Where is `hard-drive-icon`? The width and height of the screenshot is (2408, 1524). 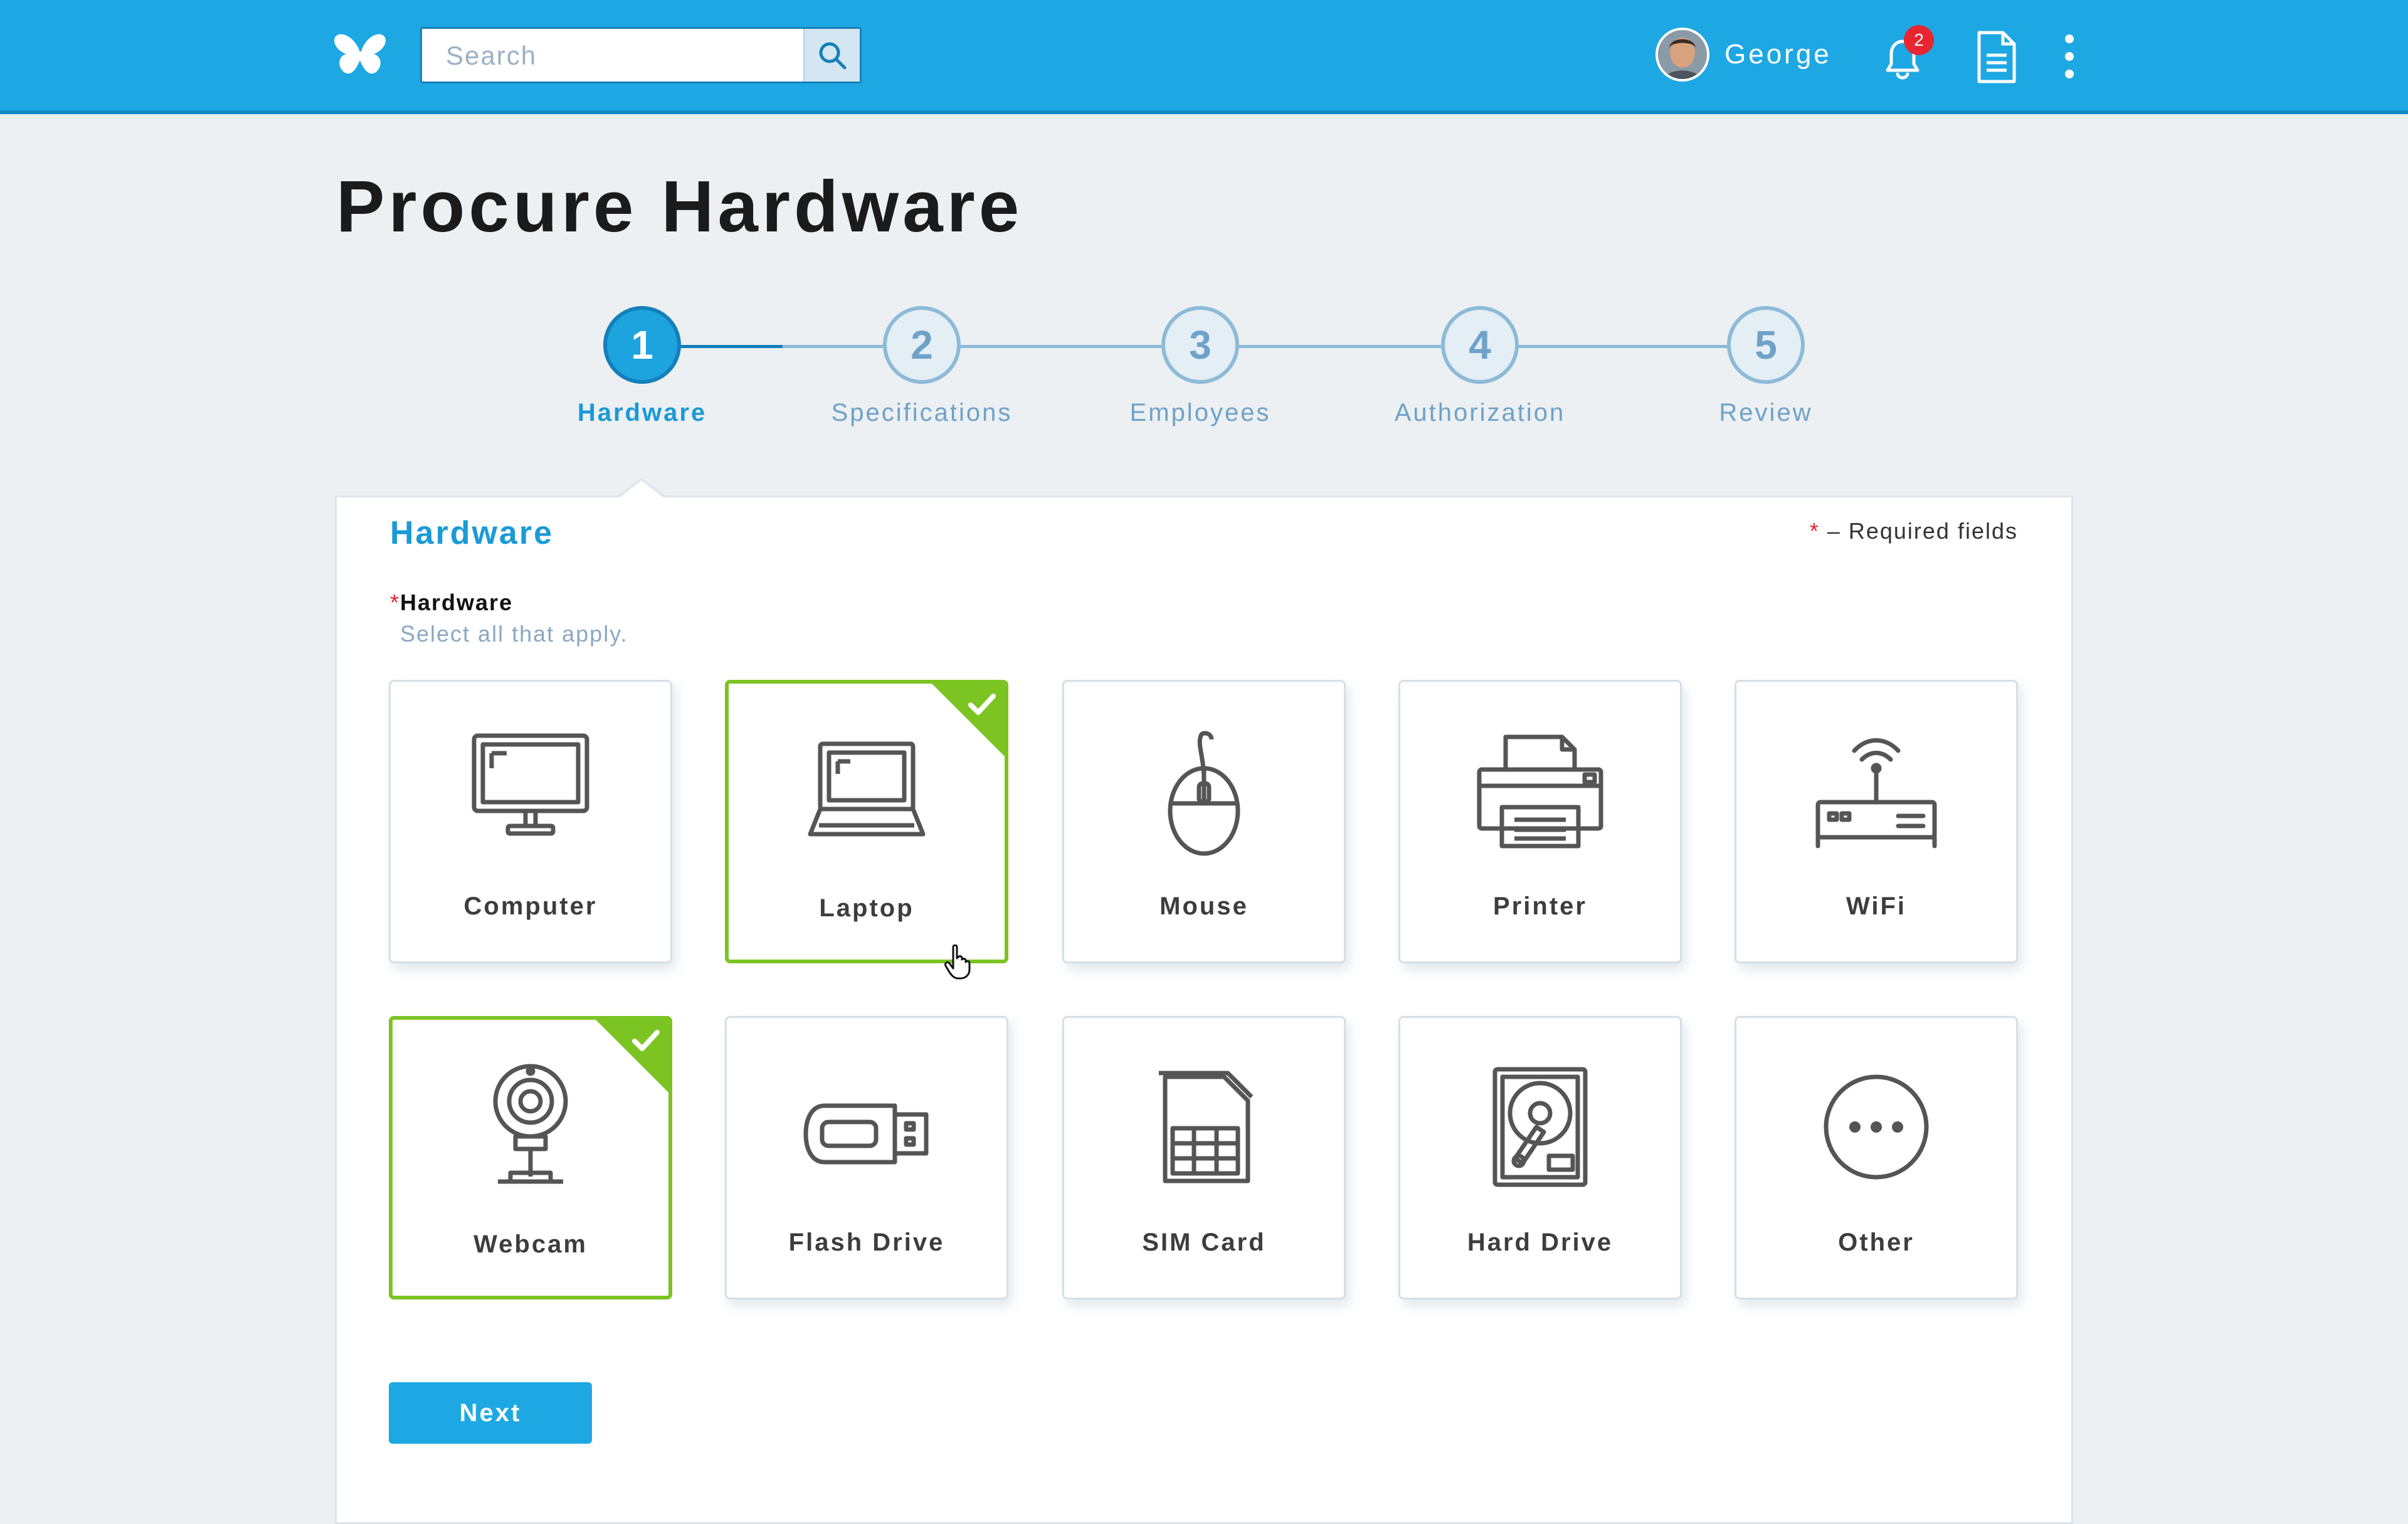
hard-drive-icon is located at coordinates (1540, 1127).